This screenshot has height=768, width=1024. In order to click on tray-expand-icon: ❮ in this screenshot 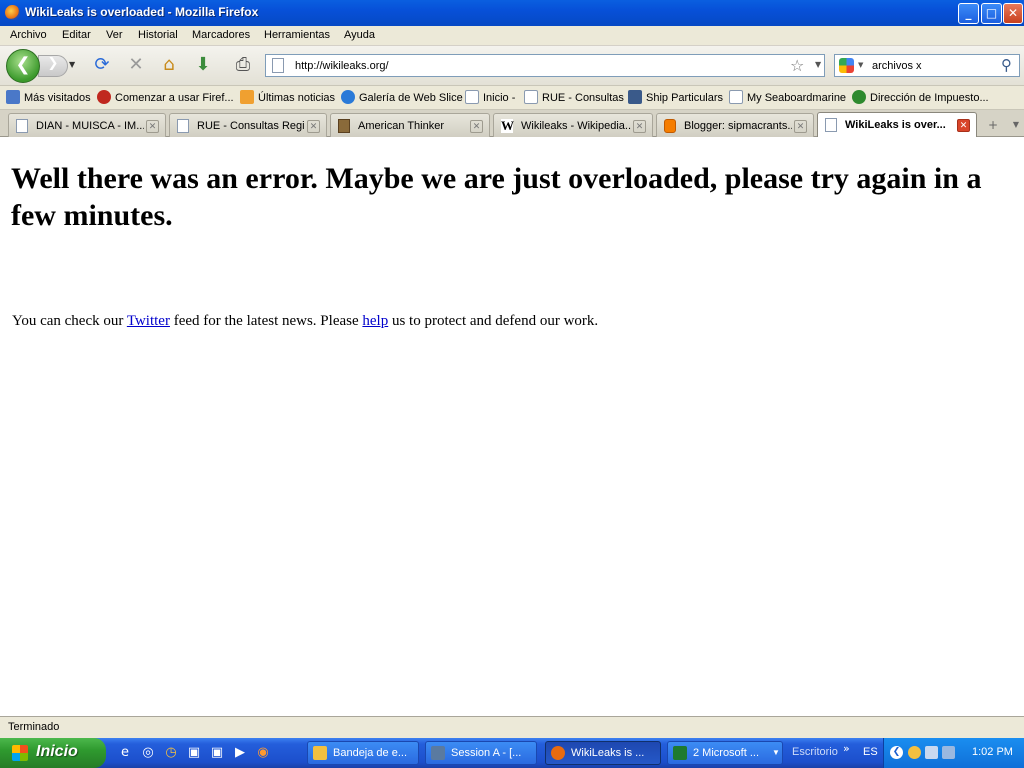, I will do `click(896, 752)`.